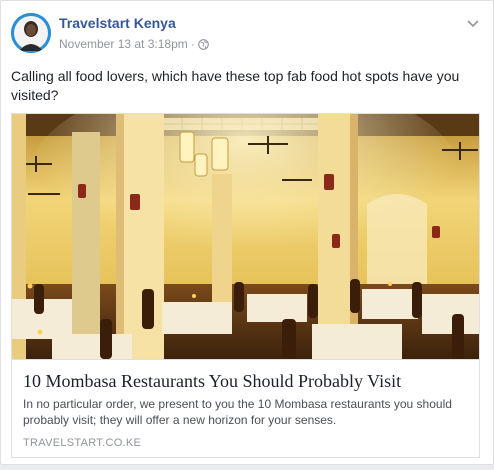  Describe the element at coordinates (82, 443) in the screenshot. I see `link-preview-domain: TRAVELSTART.CO.KE` at that location.